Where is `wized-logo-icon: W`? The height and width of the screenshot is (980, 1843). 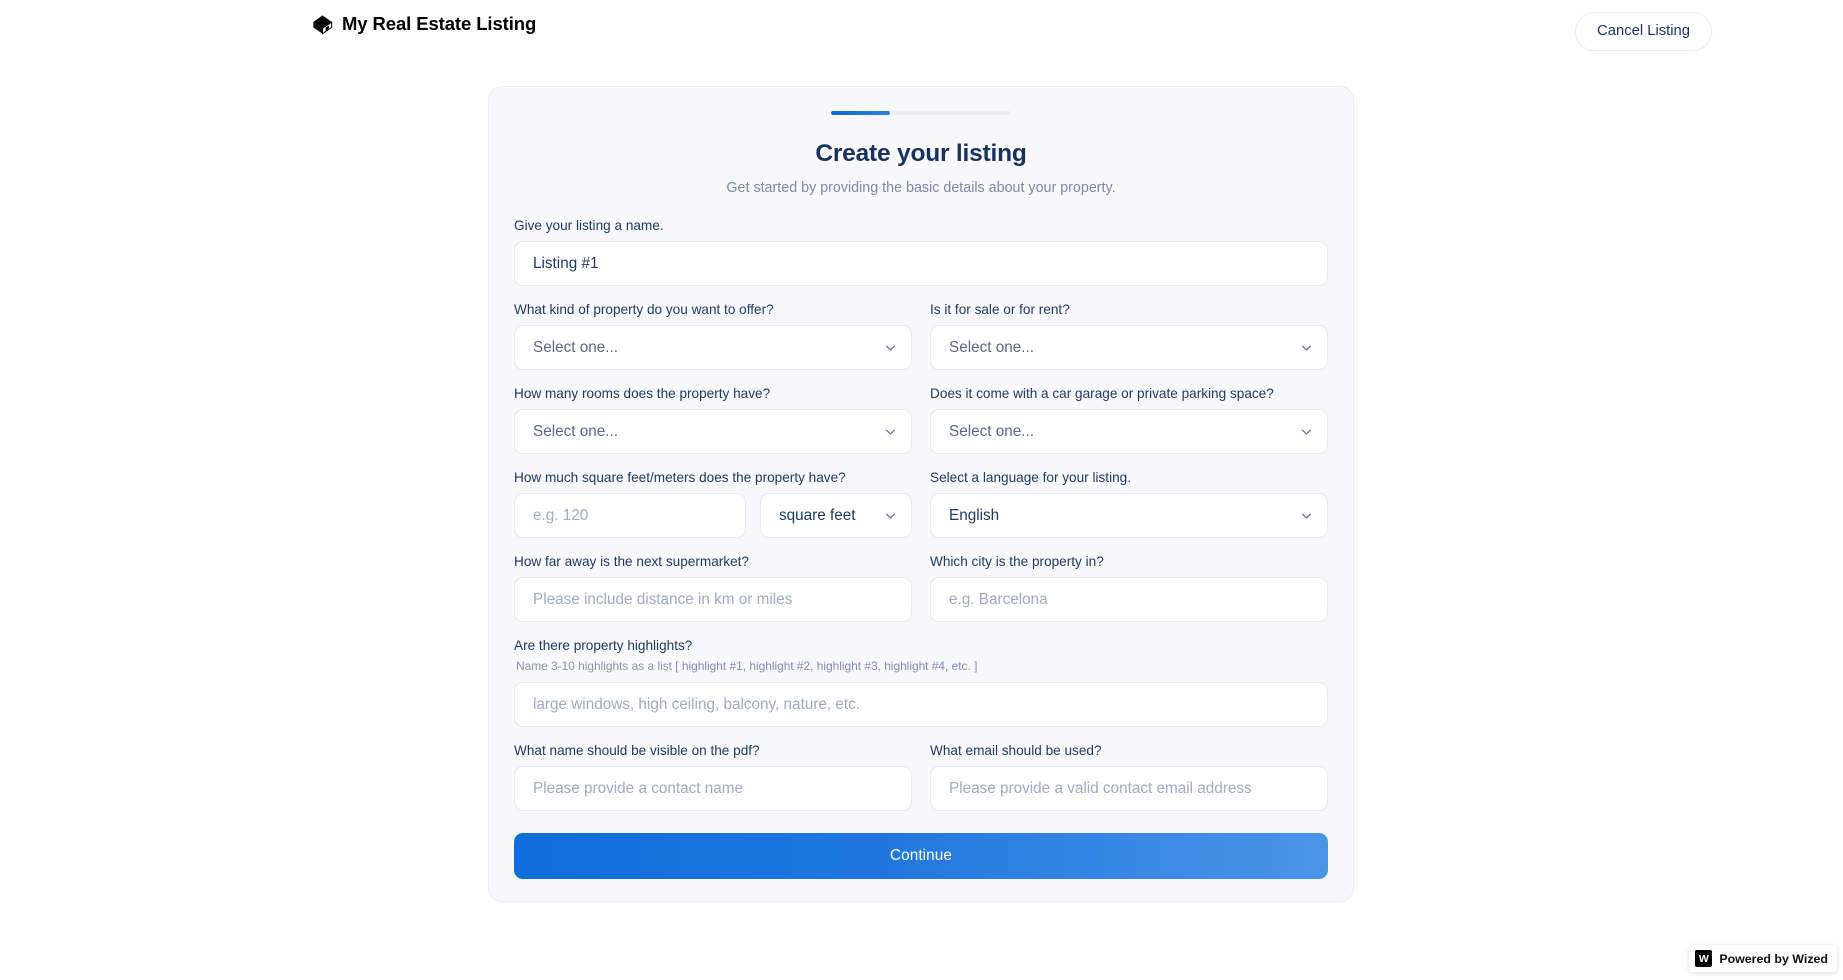
wized-logo-icon: W is located at coordinates (1704, 958).